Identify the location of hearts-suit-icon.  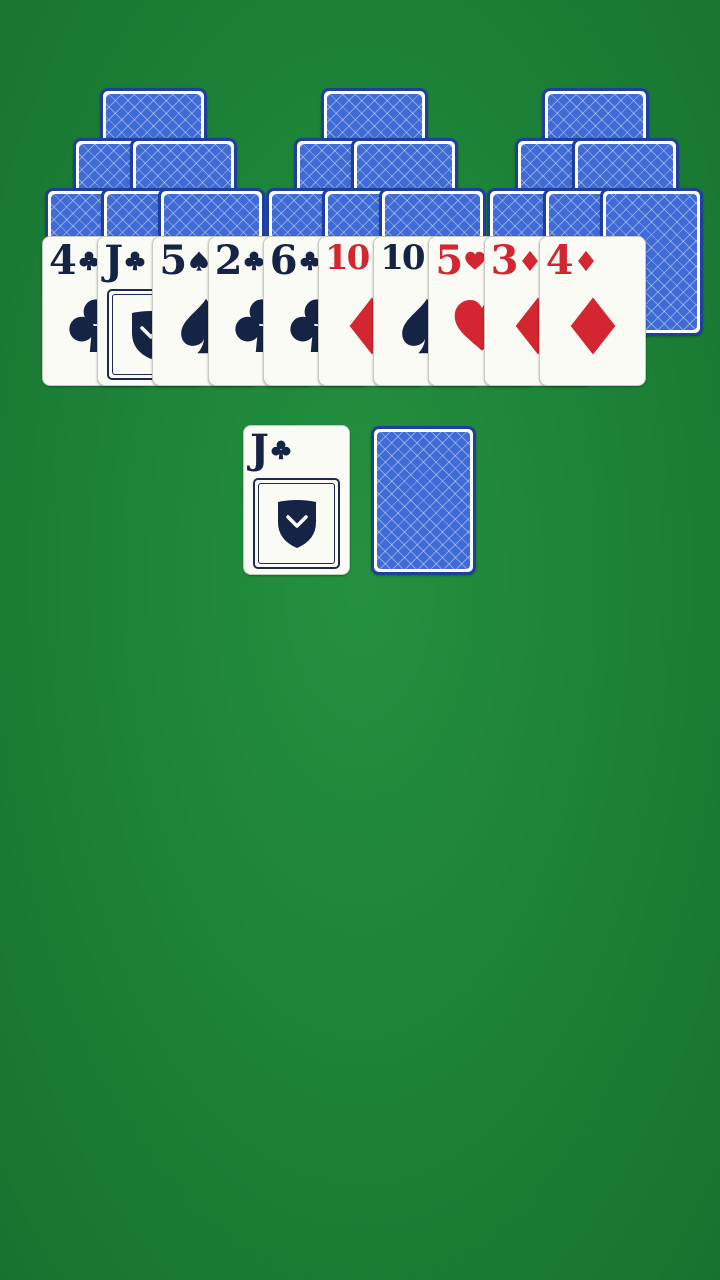
(475, 260).